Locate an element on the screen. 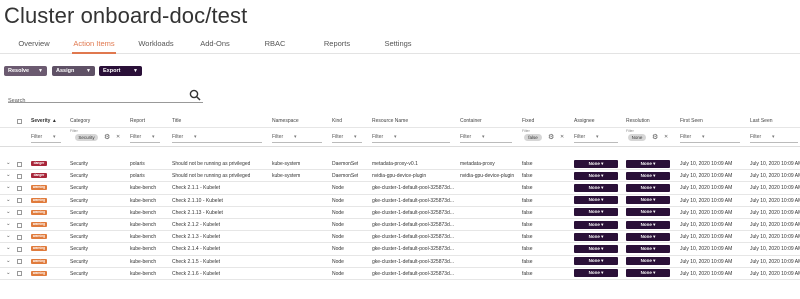 This screenshot has width=800, height=299. tab-rbac: RBAC is located at coordinates (275, 46).